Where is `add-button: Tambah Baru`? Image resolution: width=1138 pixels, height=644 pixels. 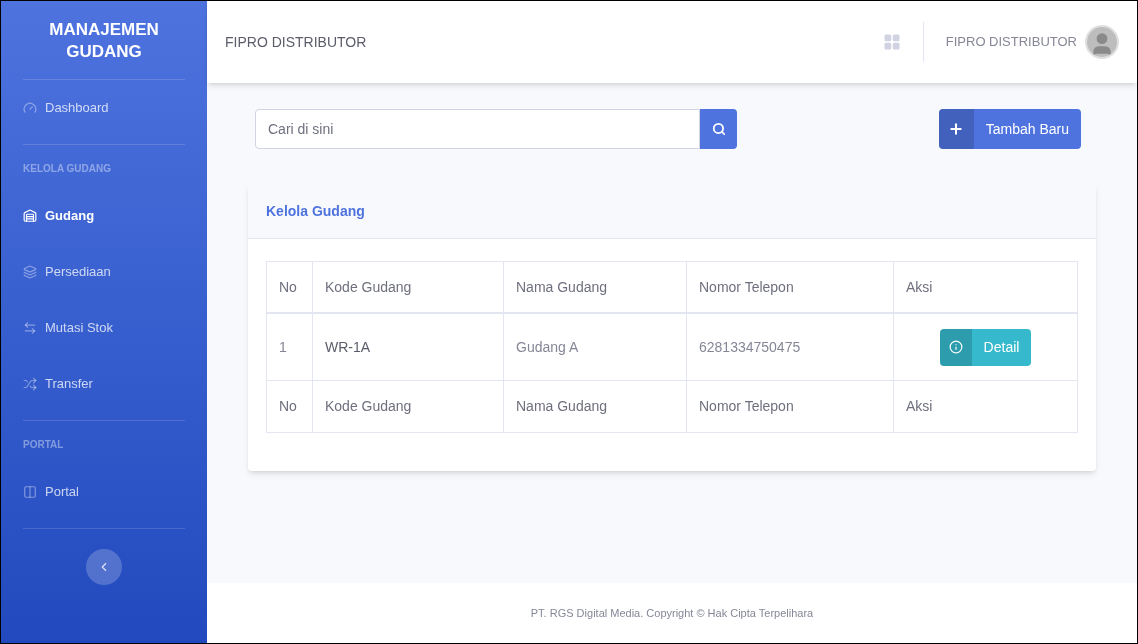
add-button: Tambah Baru is located at coordinates (1009, 129).